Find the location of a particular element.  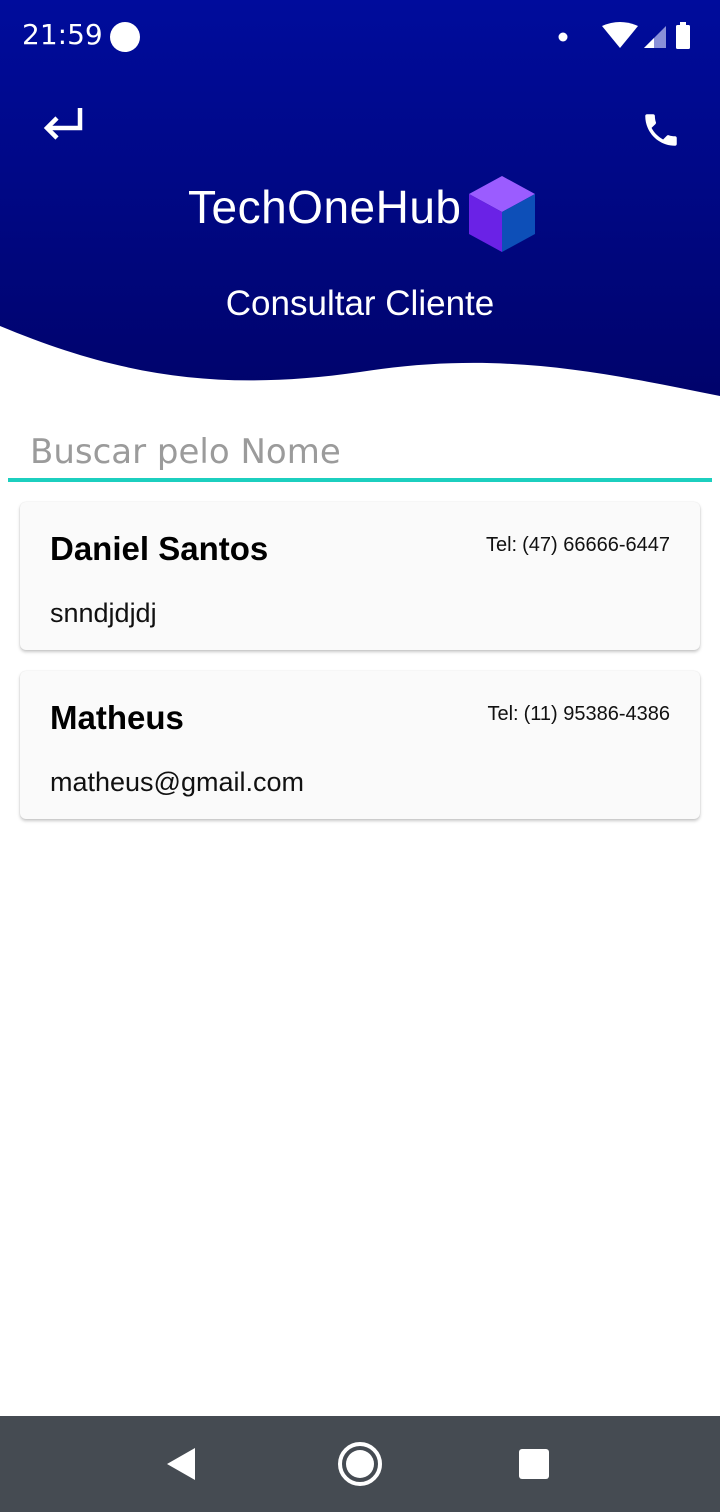

nav-back-button is located at coordinates (182, 1464).